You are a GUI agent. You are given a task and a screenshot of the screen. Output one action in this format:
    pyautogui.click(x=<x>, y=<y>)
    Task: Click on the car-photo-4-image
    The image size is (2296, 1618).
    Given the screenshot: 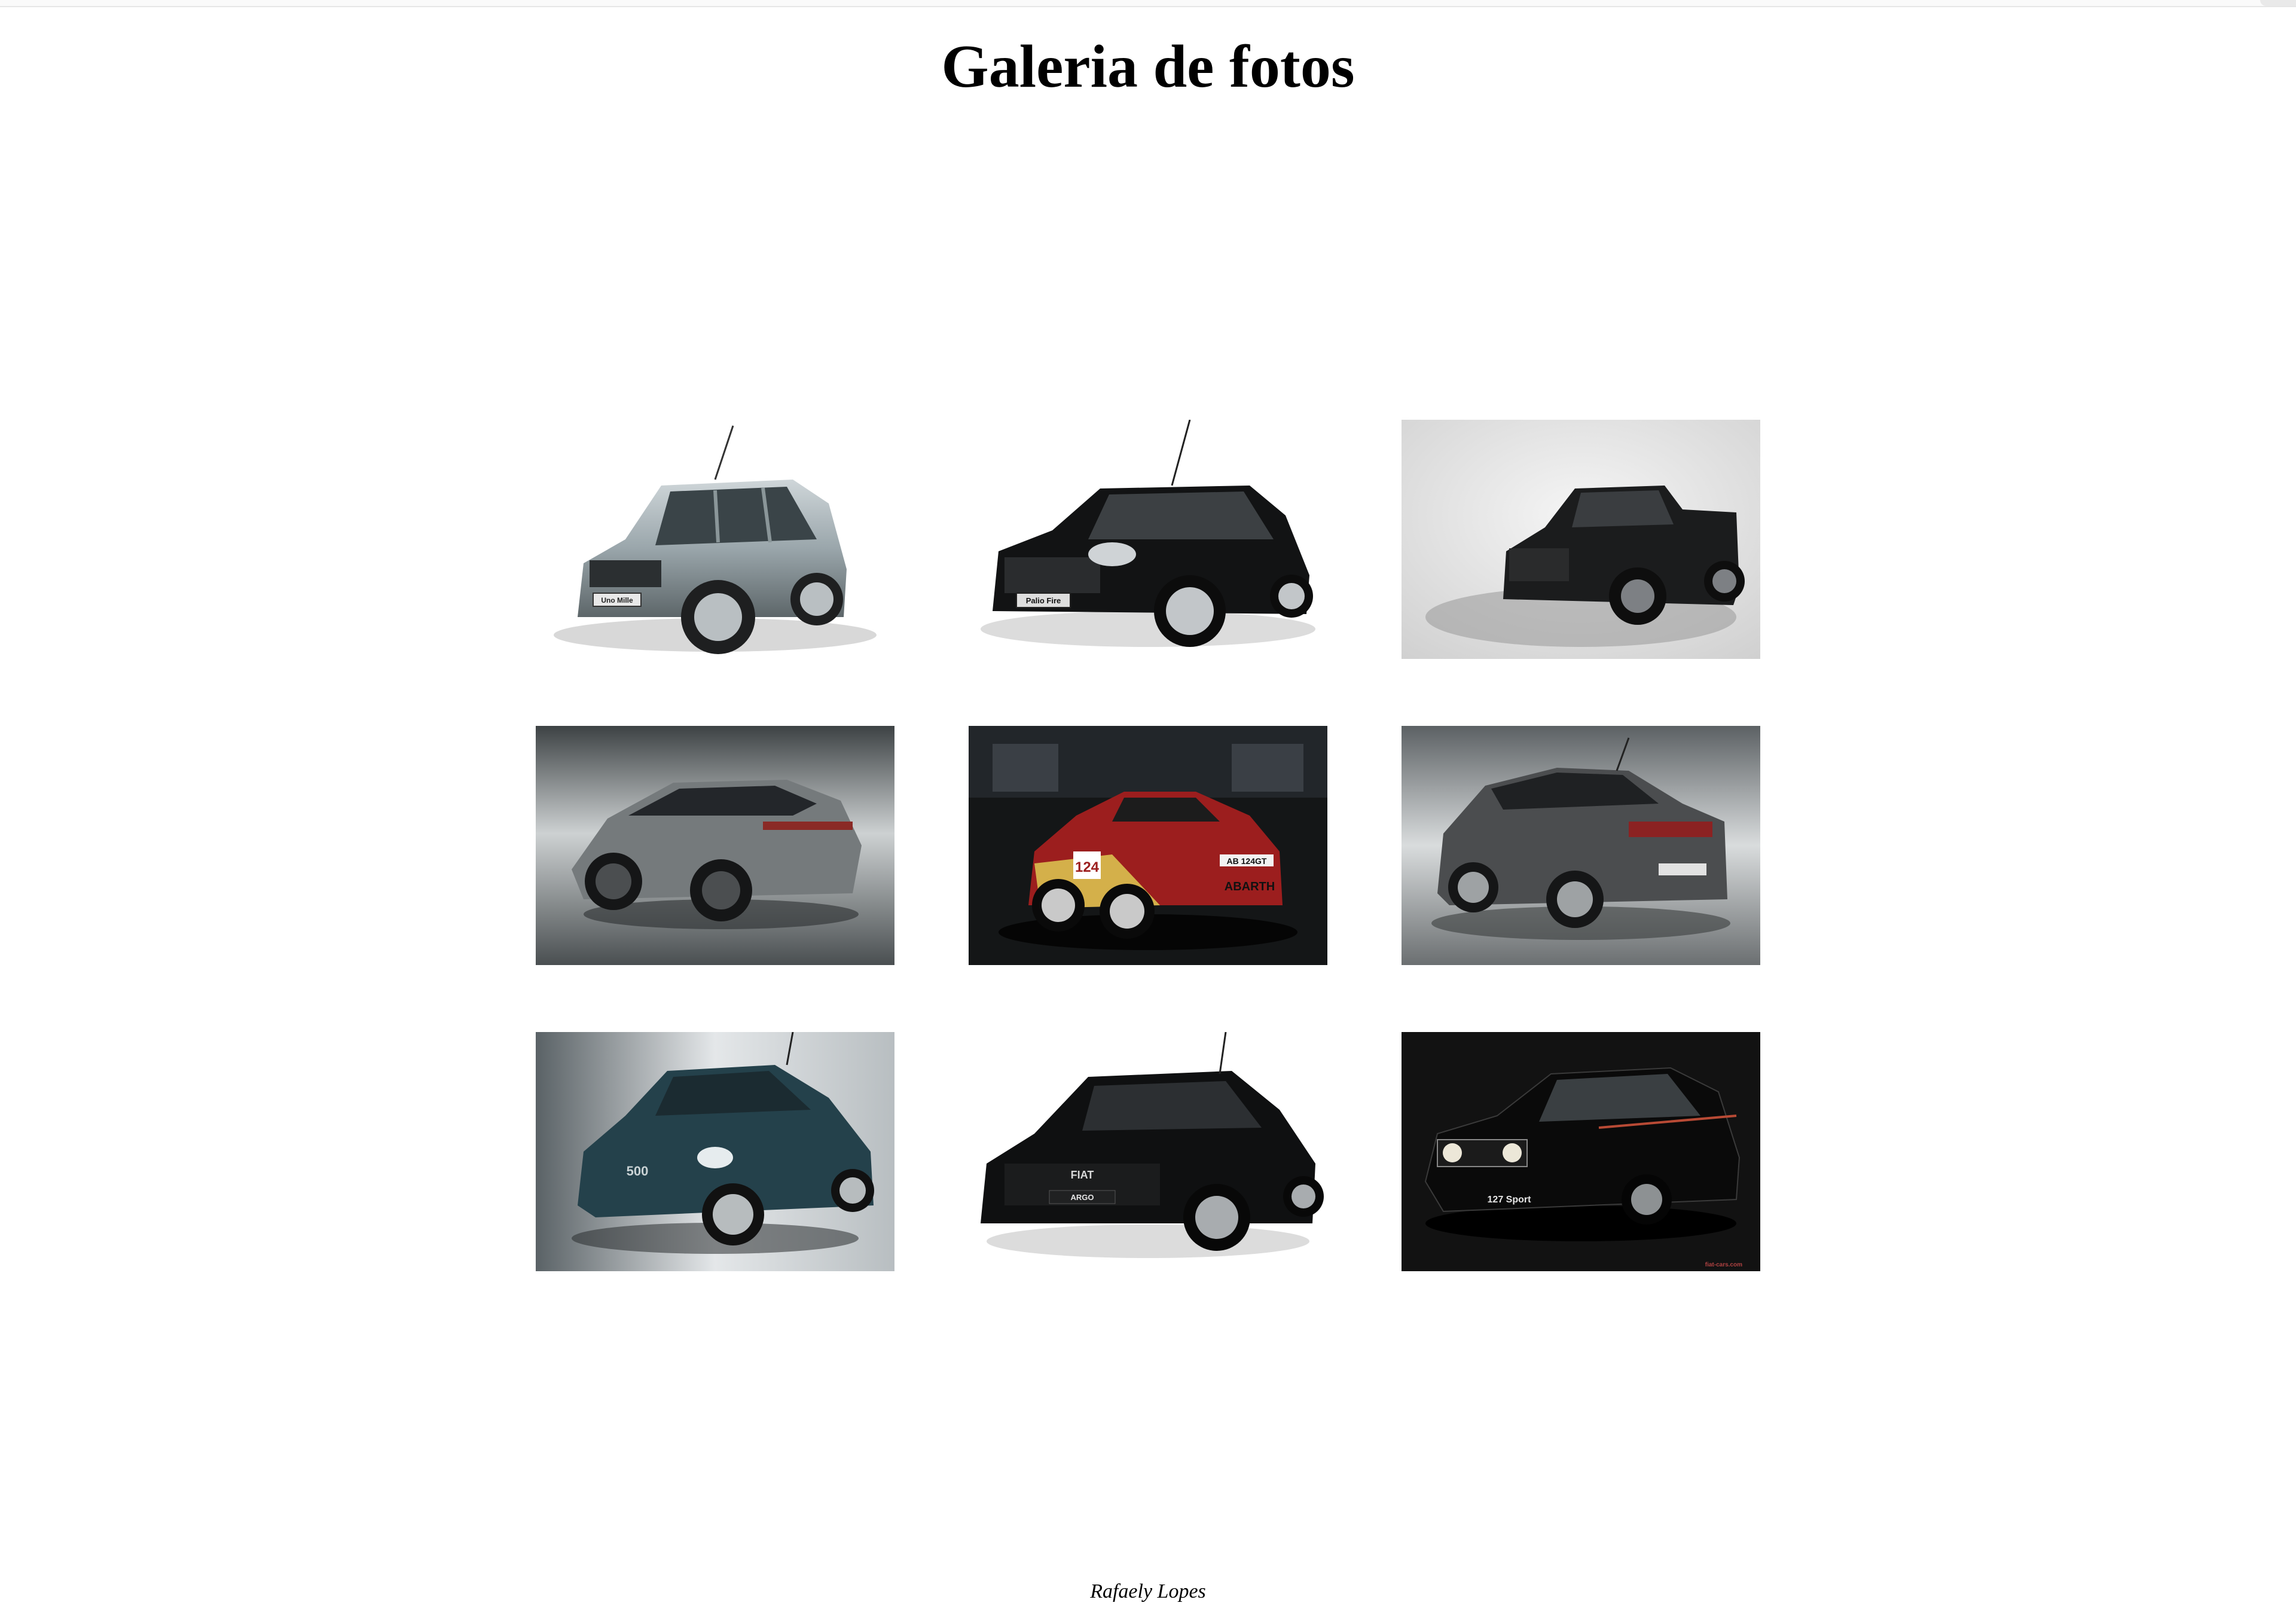 What is the action you would take?
    pyautogui.click(x=715, y=845)
    